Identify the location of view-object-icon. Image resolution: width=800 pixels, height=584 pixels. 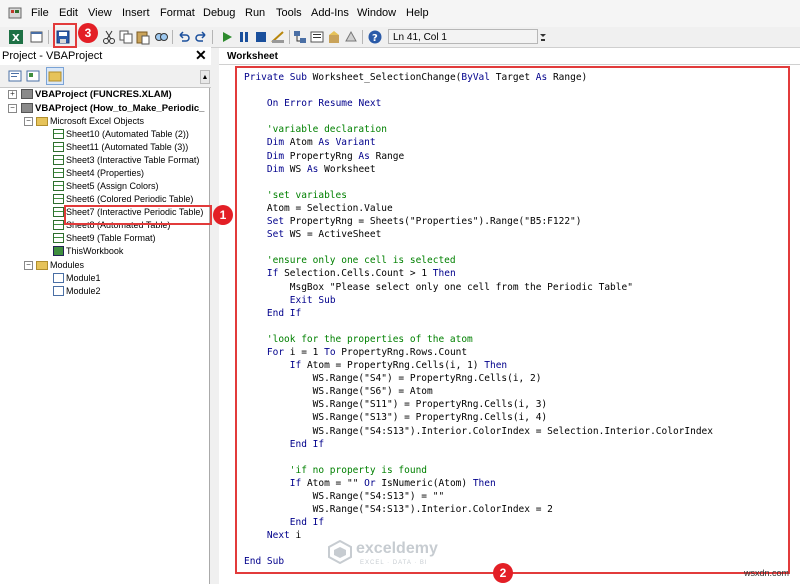
(33, 76).